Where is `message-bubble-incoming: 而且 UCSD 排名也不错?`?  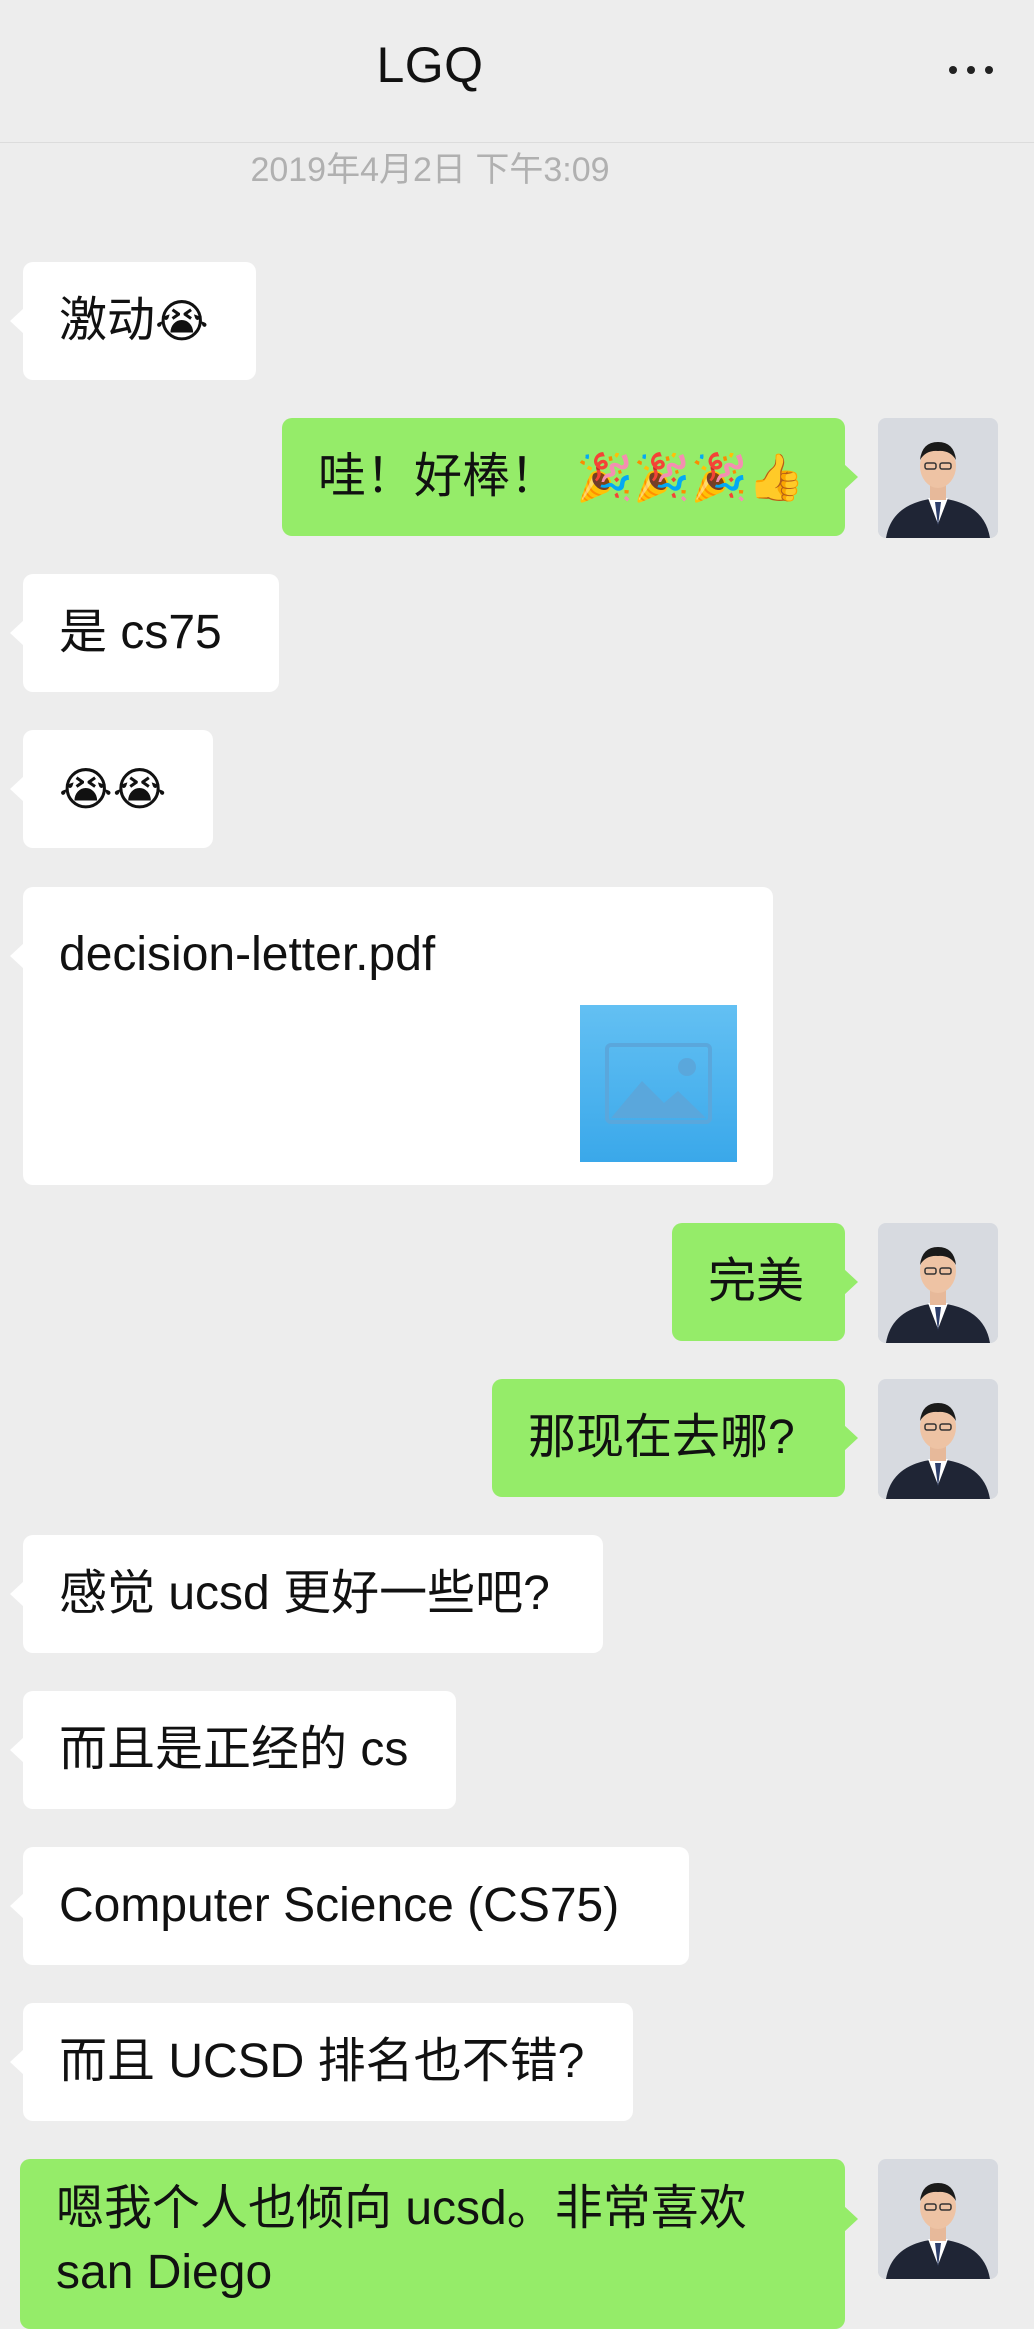
message-bubble-incoming: 而且 UCSD 排名也不错? is located at coordinates (321, 2062).